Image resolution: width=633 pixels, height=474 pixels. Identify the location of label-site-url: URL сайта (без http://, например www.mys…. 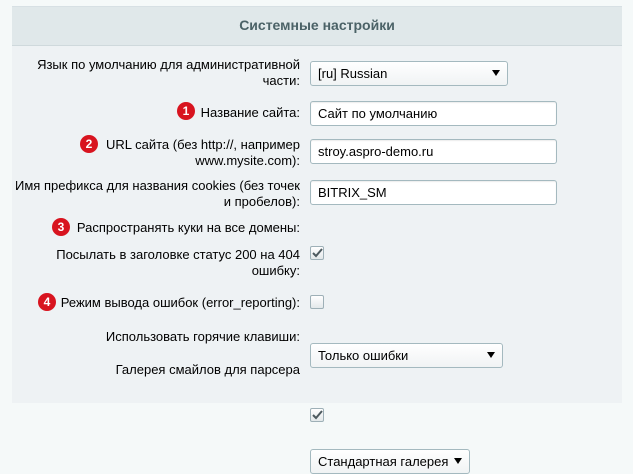
(202, 152).